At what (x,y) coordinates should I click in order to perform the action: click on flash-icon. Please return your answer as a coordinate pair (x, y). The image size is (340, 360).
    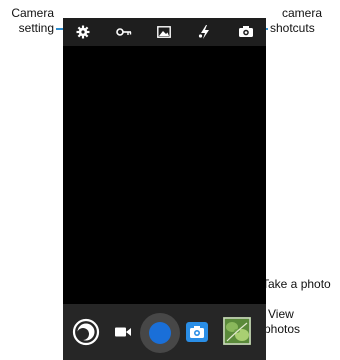
    Looking at the image, I should click on (205, 32).